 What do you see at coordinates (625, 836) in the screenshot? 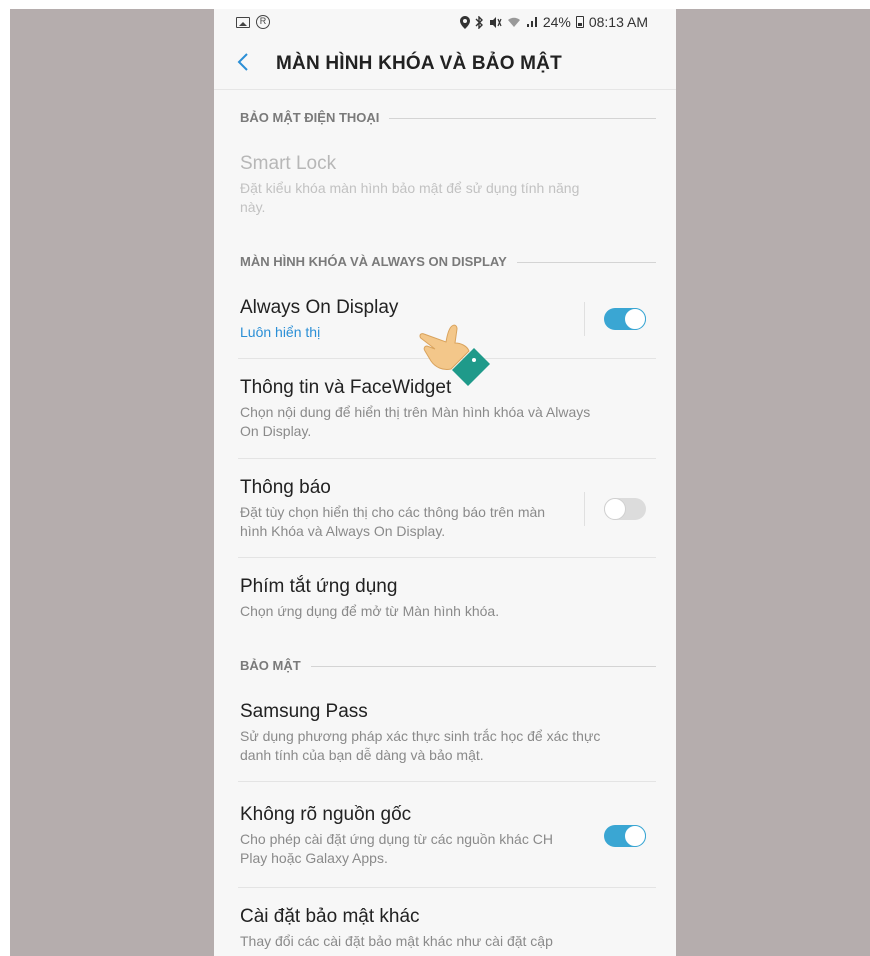
I see `unknown-sources-toggle` at bounding box center [625, 836].